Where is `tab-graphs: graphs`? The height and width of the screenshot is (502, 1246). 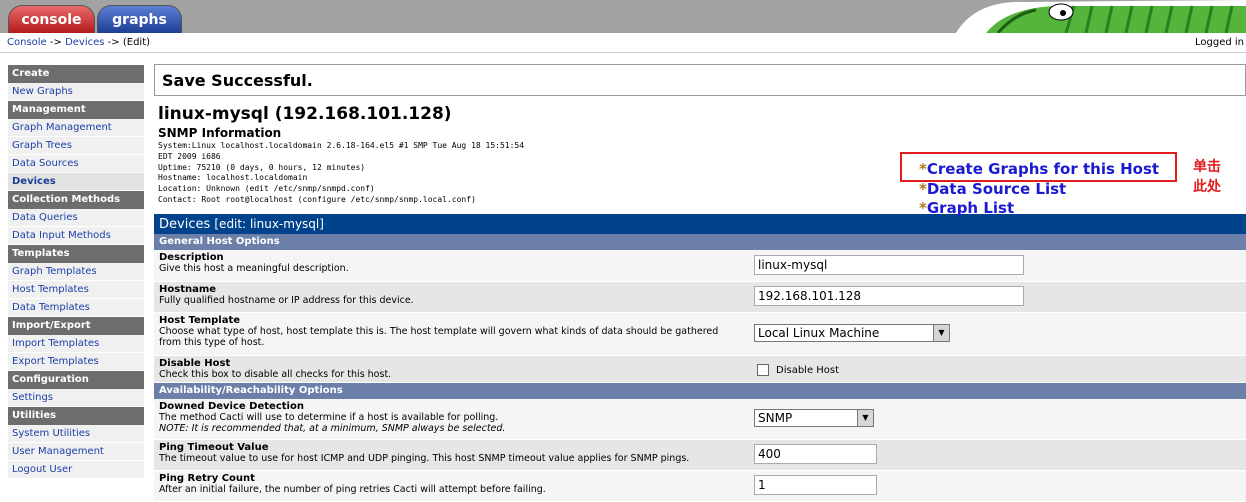 tab-graphs: graphs is located at coordinates (139, 19).